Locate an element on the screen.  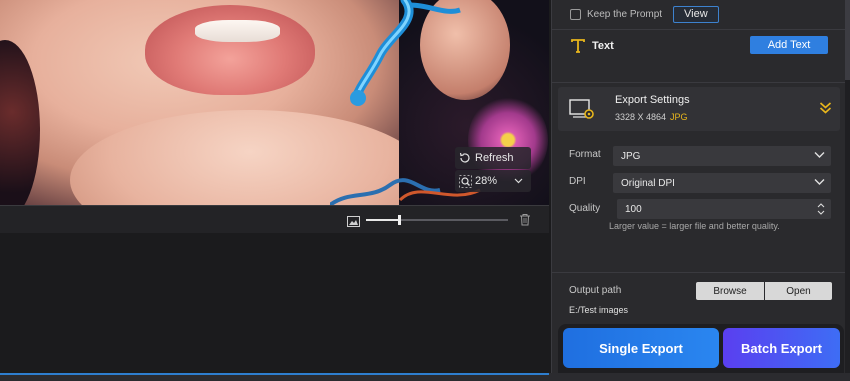
add-text-button: Add Text is located at coordinates (789, 45).